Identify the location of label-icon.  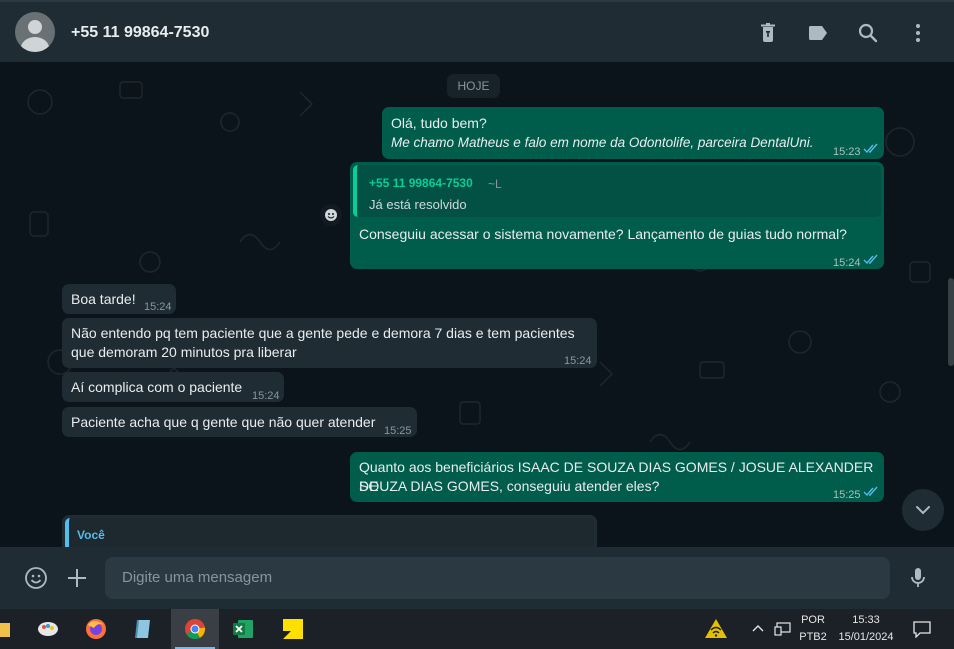
(818, 33).